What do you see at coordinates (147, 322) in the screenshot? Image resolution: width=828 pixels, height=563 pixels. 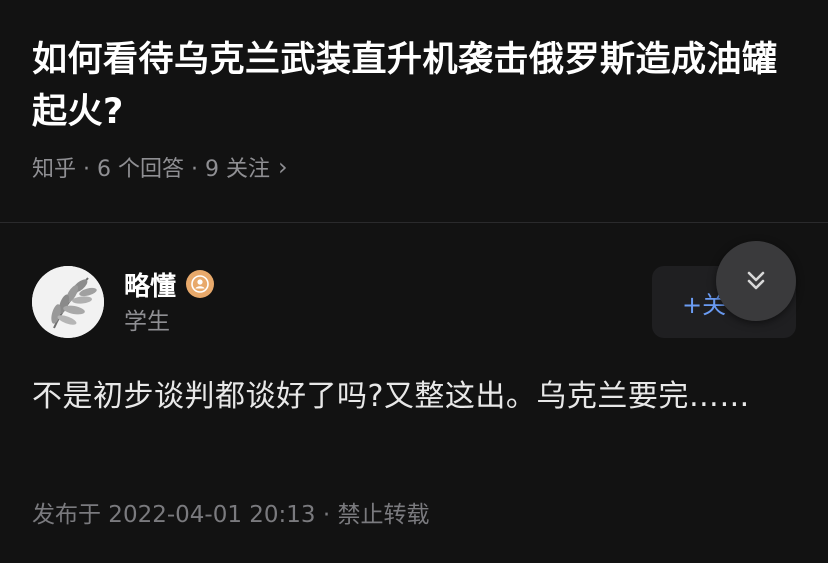 I see `author-bio: 学生` at bounding box center [147, 322].